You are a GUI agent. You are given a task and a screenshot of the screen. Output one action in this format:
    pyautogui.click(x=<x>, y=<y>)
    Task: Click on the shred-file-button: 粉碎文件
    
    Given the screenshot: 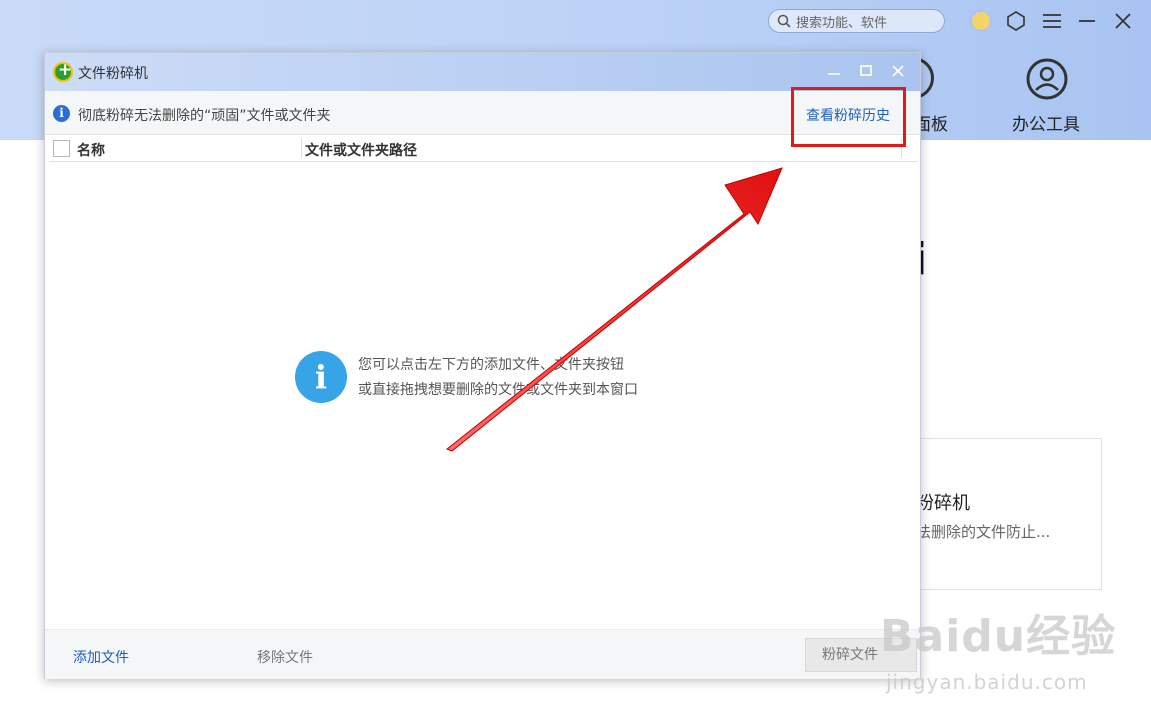 What is the action you would take?
    pyautogui.click(x=861, y=655)
    